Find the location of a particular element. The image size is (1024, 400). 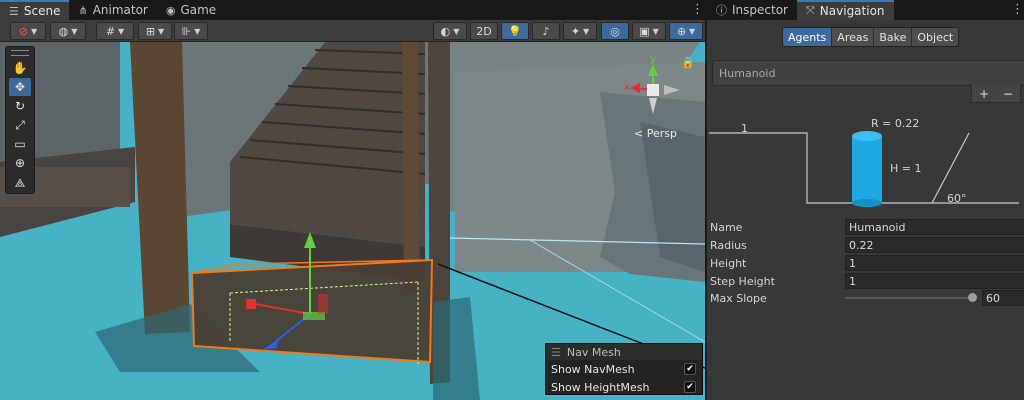

global-dropdown: ◍ ▼ is located at coordinates (68, 31).